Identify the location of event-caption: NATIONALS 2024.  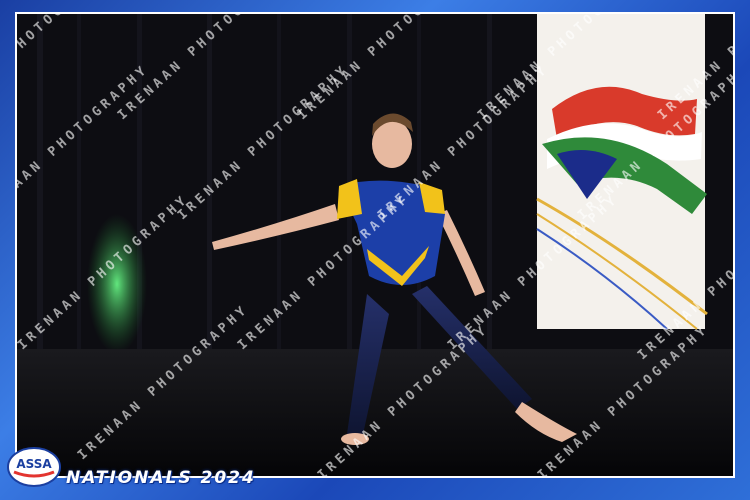
(161, 478).